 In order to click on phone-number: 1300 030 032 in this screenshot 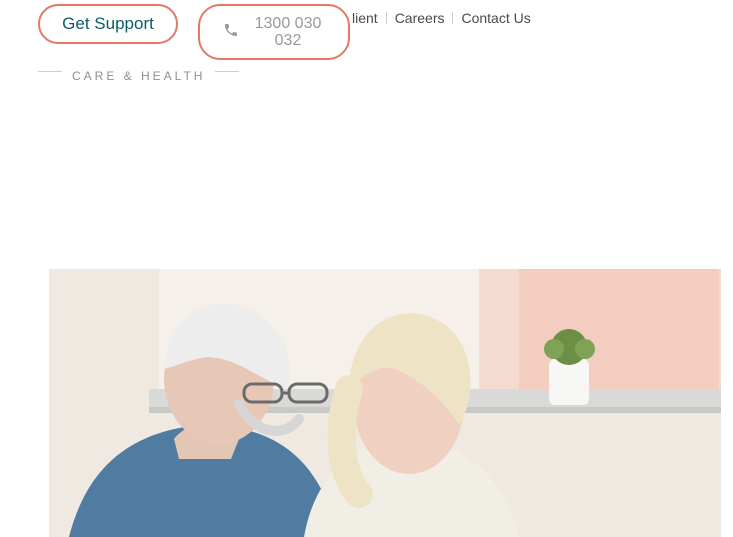, I will do `click(288, 32)`.